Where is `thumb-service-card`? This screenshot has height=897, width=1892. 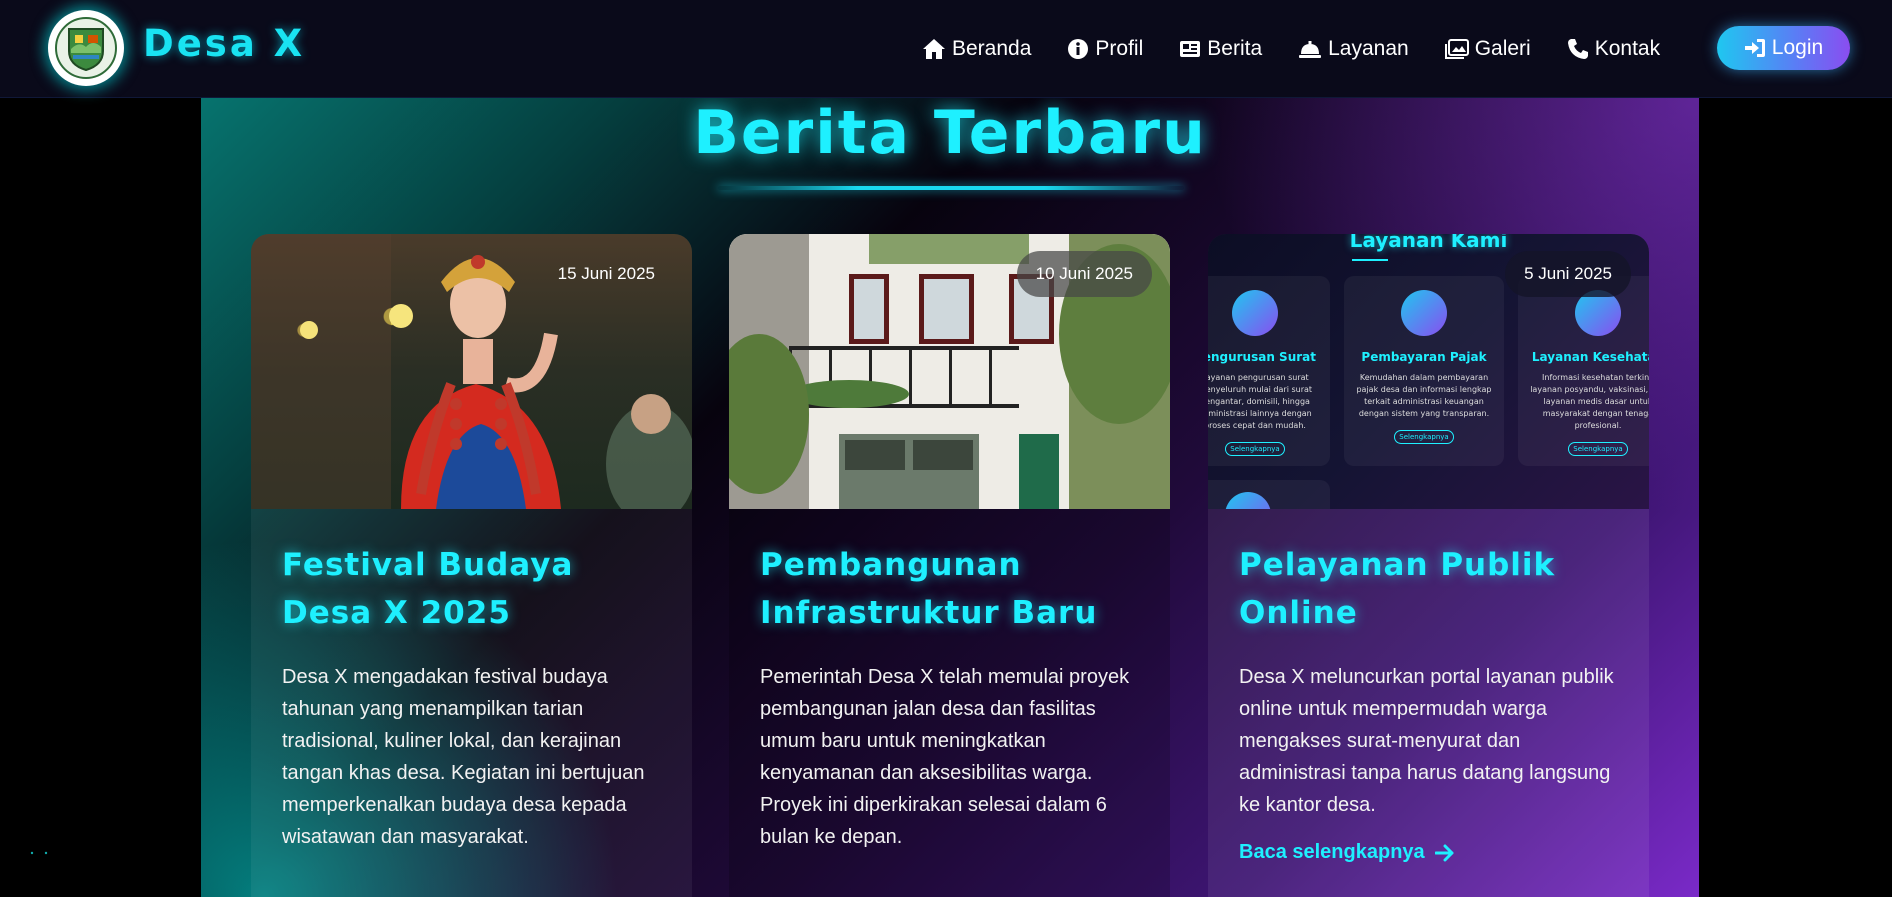
thumb-service-card is located at coordinates (1269, 494).